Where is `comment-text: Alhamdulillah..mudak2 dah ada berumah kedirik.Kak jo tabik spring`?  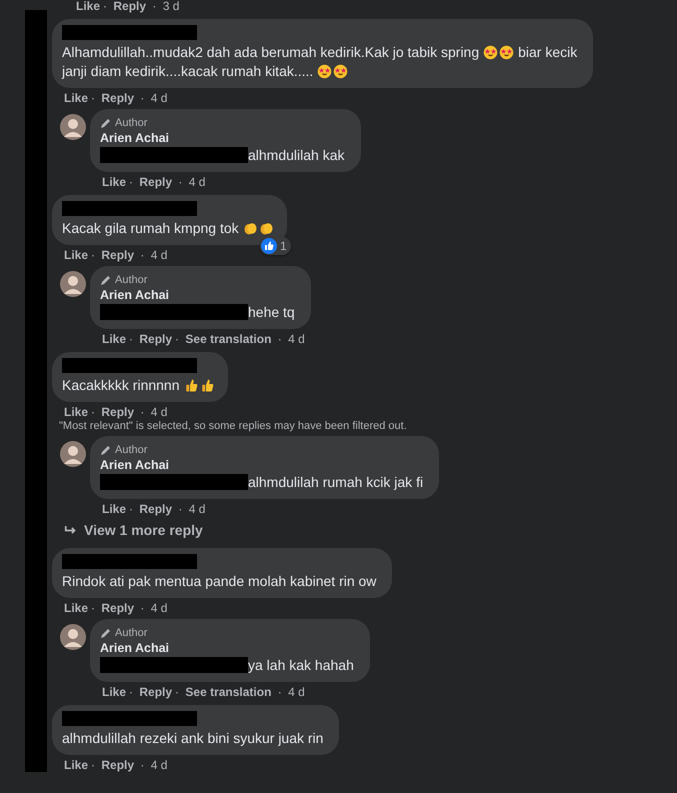
comment-text: Alhamdulillah..mudak2 dah ada berumah kedirik.Kak jo tabik spring is located at coordinates (271, 52).